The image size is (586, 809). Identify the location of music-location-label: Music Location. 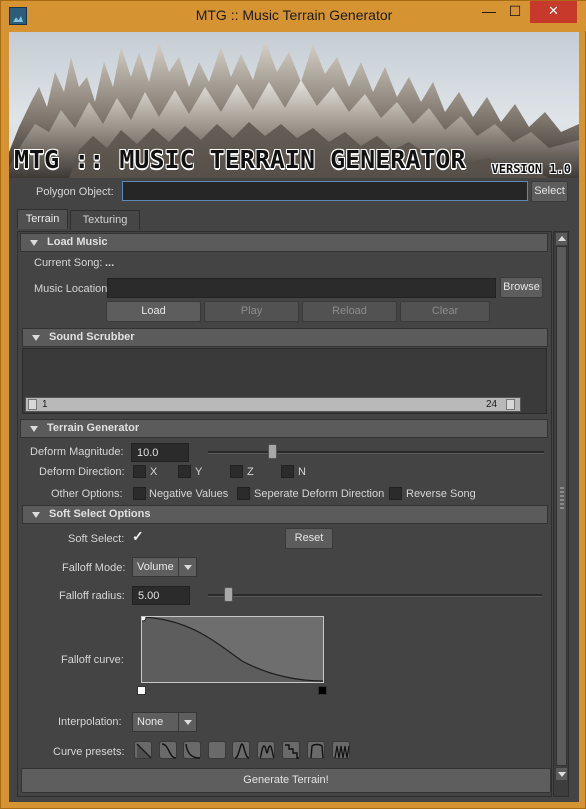
(71, 289).